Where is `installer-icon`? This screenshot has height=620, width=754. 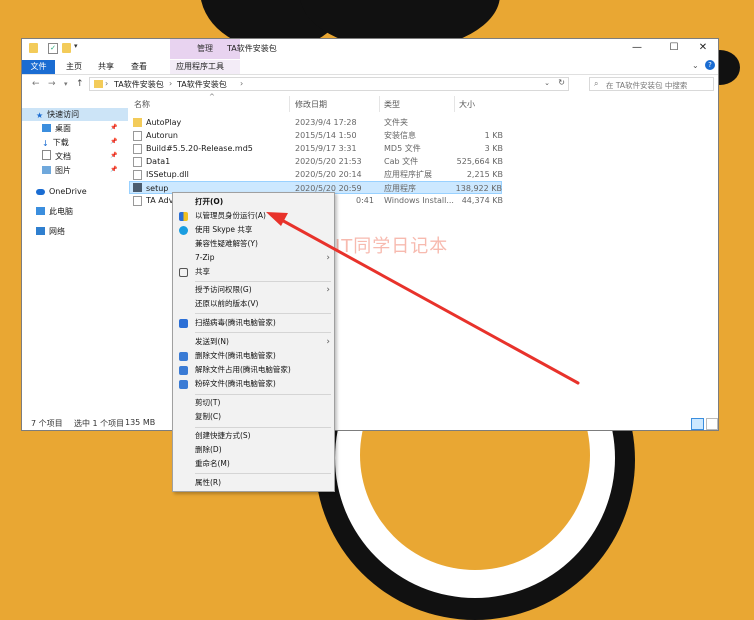
installer-icon is located at coordinates (137, 201).